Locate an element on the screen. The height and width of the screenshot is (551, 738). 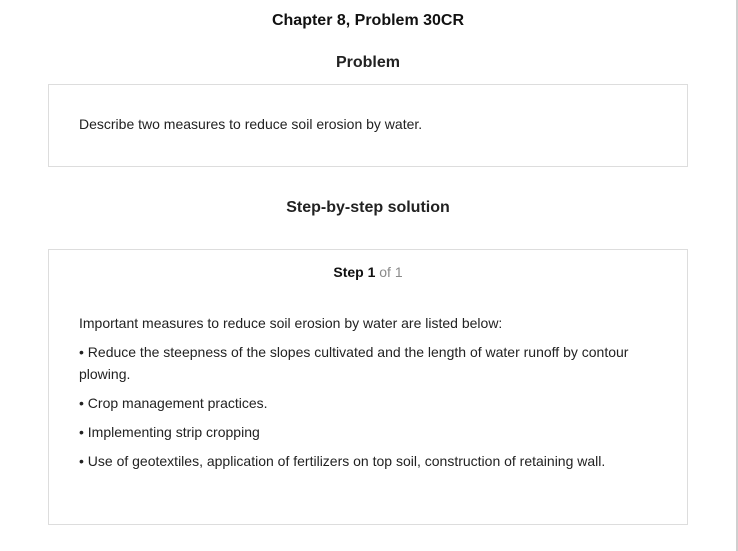
step-indicator: Step 1 of 1 is located at coordinates (368, 272).